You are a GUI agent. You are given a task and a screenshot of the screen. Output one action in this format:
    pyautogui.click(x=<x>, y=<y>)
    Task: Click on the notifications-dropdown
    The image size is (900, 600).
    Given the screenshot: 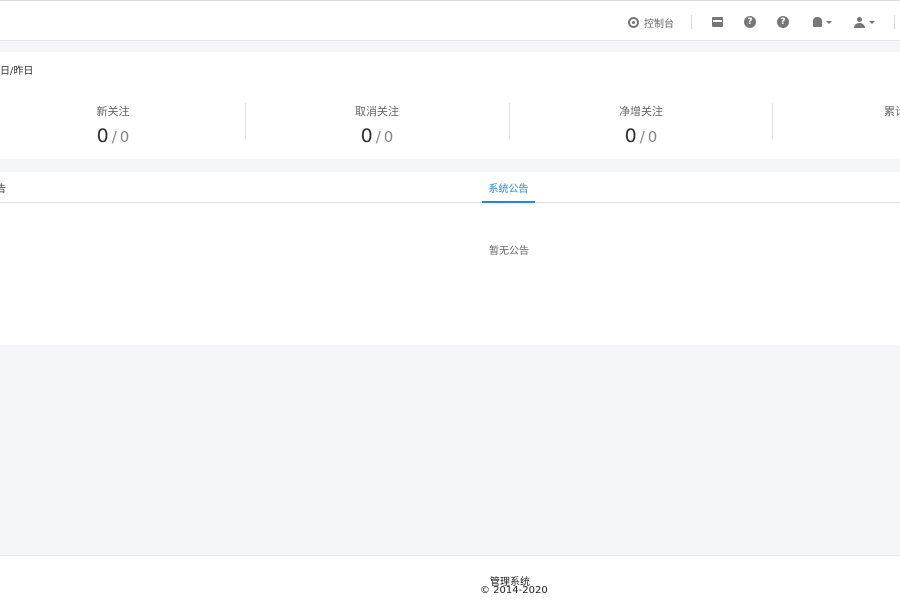 What is the action you would take?
    pyautogui.click(x=822, y=22)
    